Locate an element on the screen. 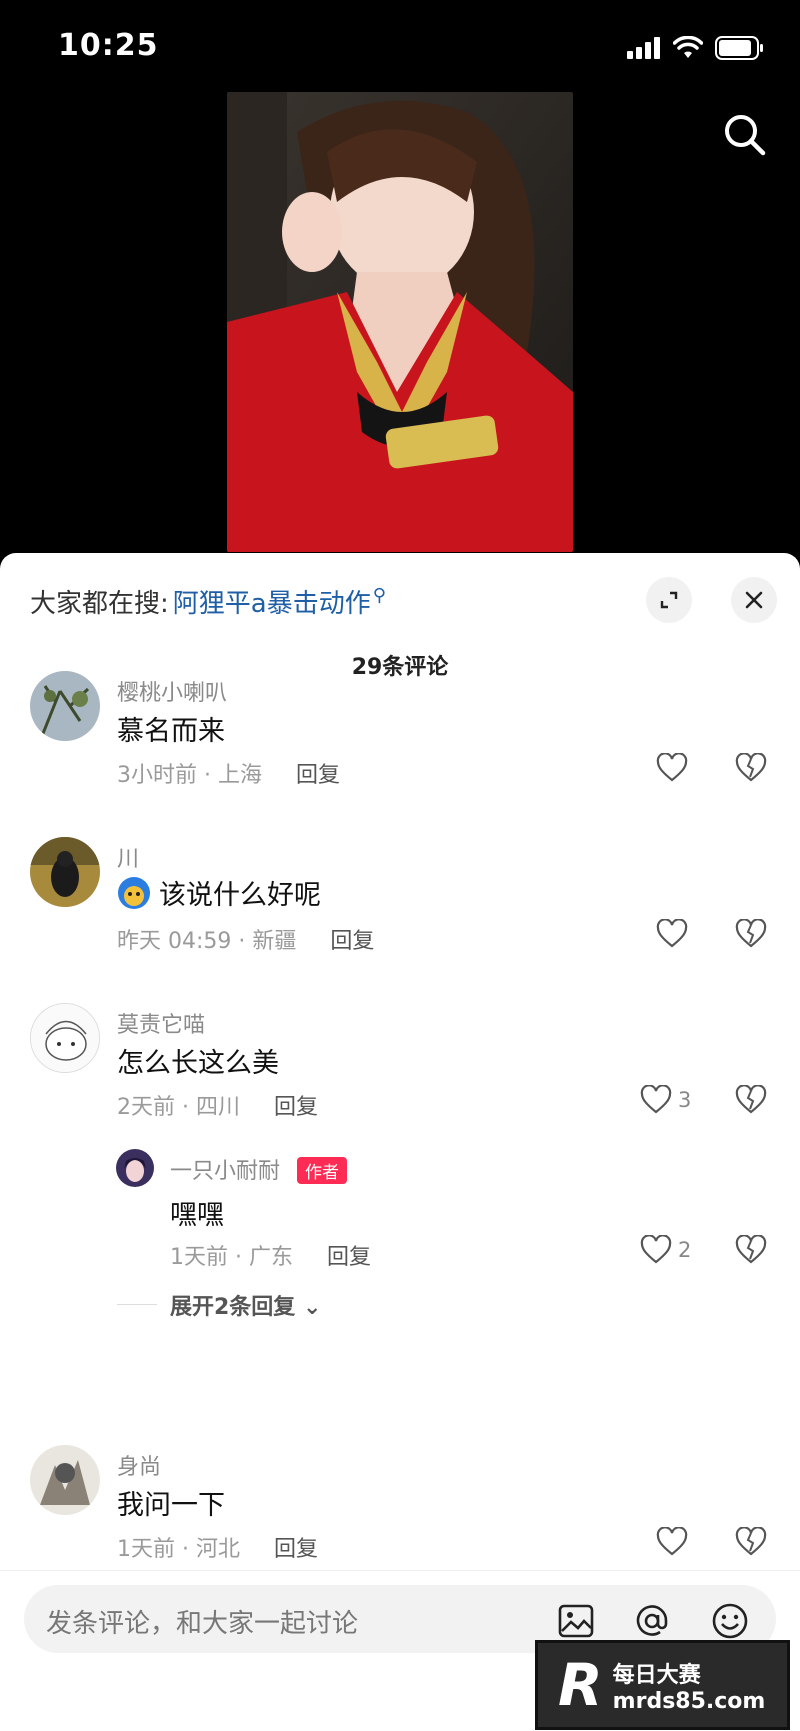  expand-replies-button: 展开2条回复 ⌄ is located at coordinates (245, 1305).